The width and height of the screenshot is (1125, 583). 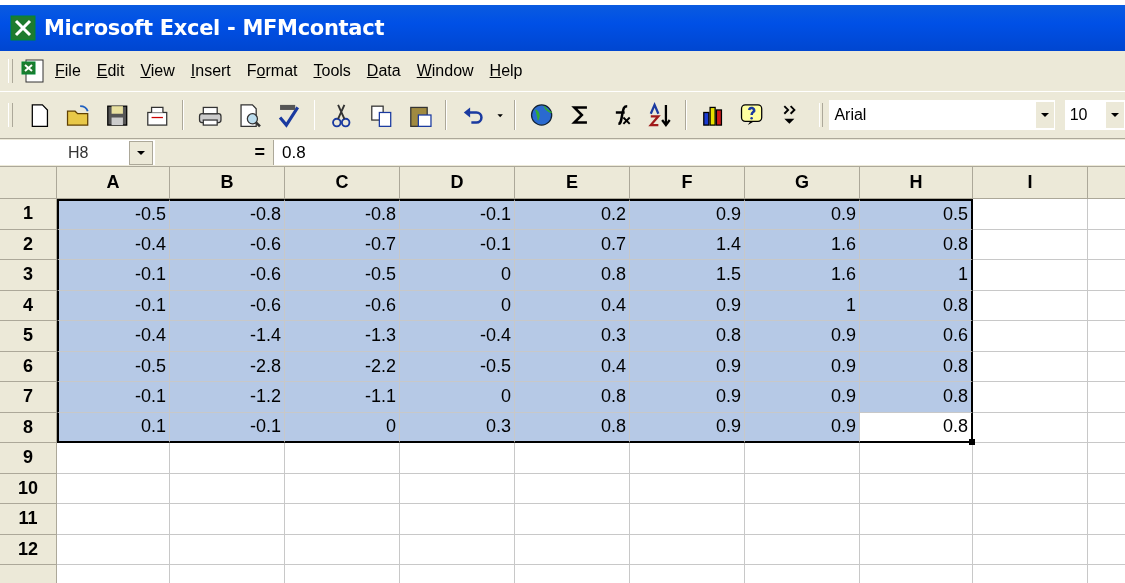 I want to click on table-cell: 0.7, so click(x=572, y=244).